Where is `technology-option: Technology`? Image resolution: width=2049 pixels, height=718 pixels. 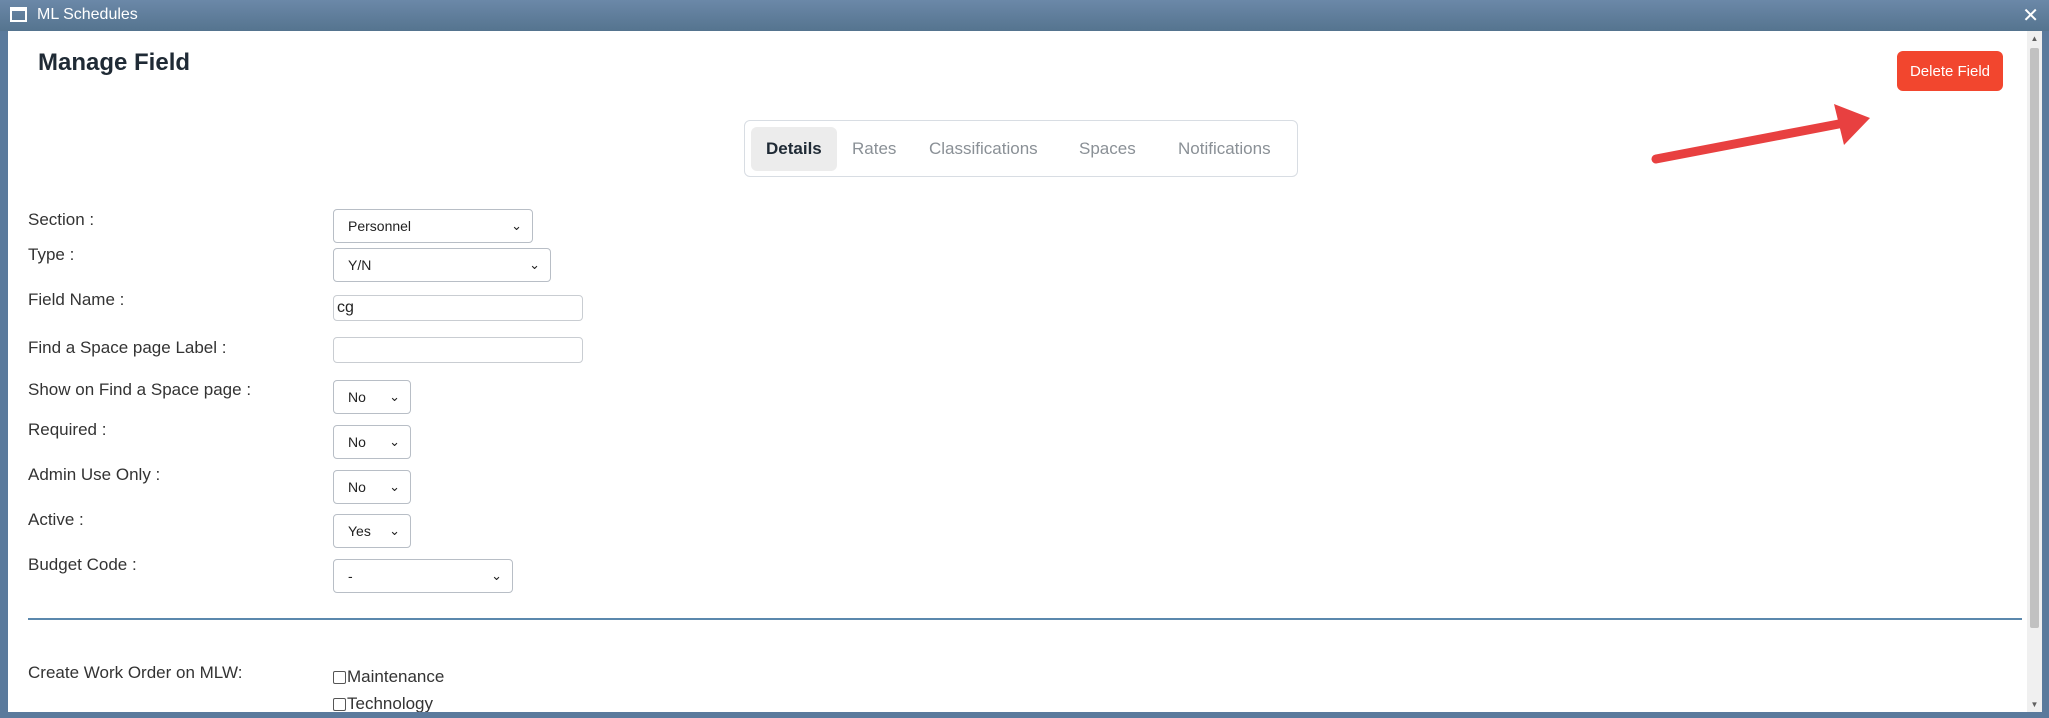
technology-option: Technology is located at coordinates (383, 703).